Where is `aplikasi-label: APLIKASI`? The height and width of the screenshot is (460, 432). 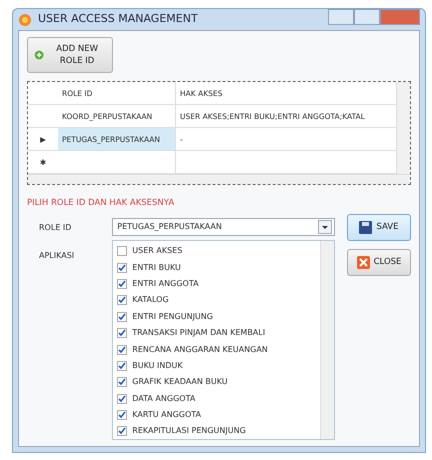 aplikasi-label: APLIKASI is located at coordinates (57, 256).